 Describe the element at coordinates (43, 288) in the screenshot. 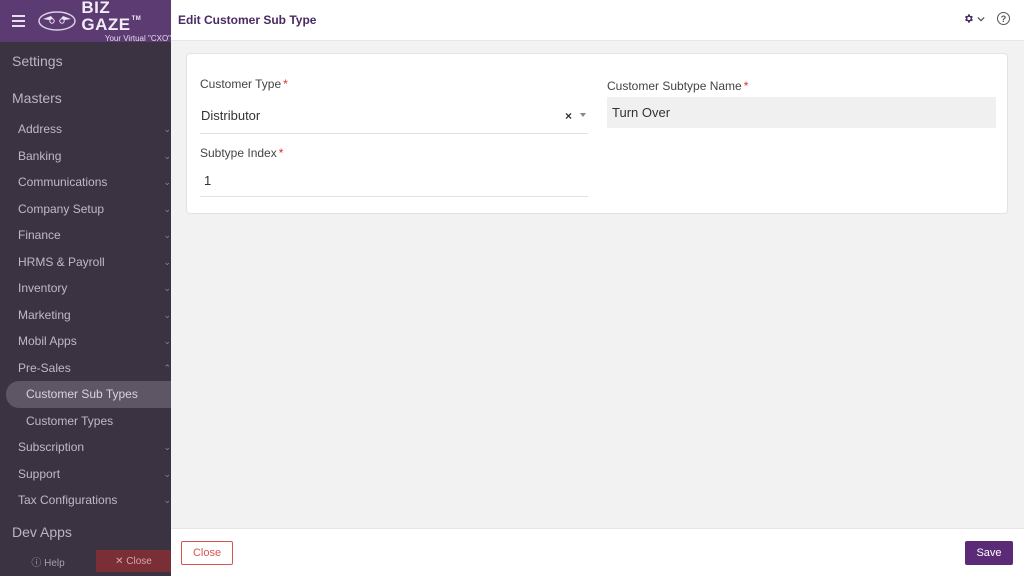

I see `sidebar-item-label: Inventory` at that location.